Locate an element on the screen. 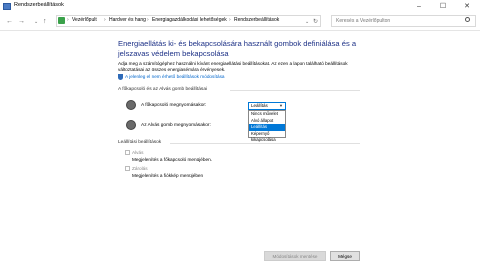  maximize-button: ☐ is located at coordinates (443, 6).